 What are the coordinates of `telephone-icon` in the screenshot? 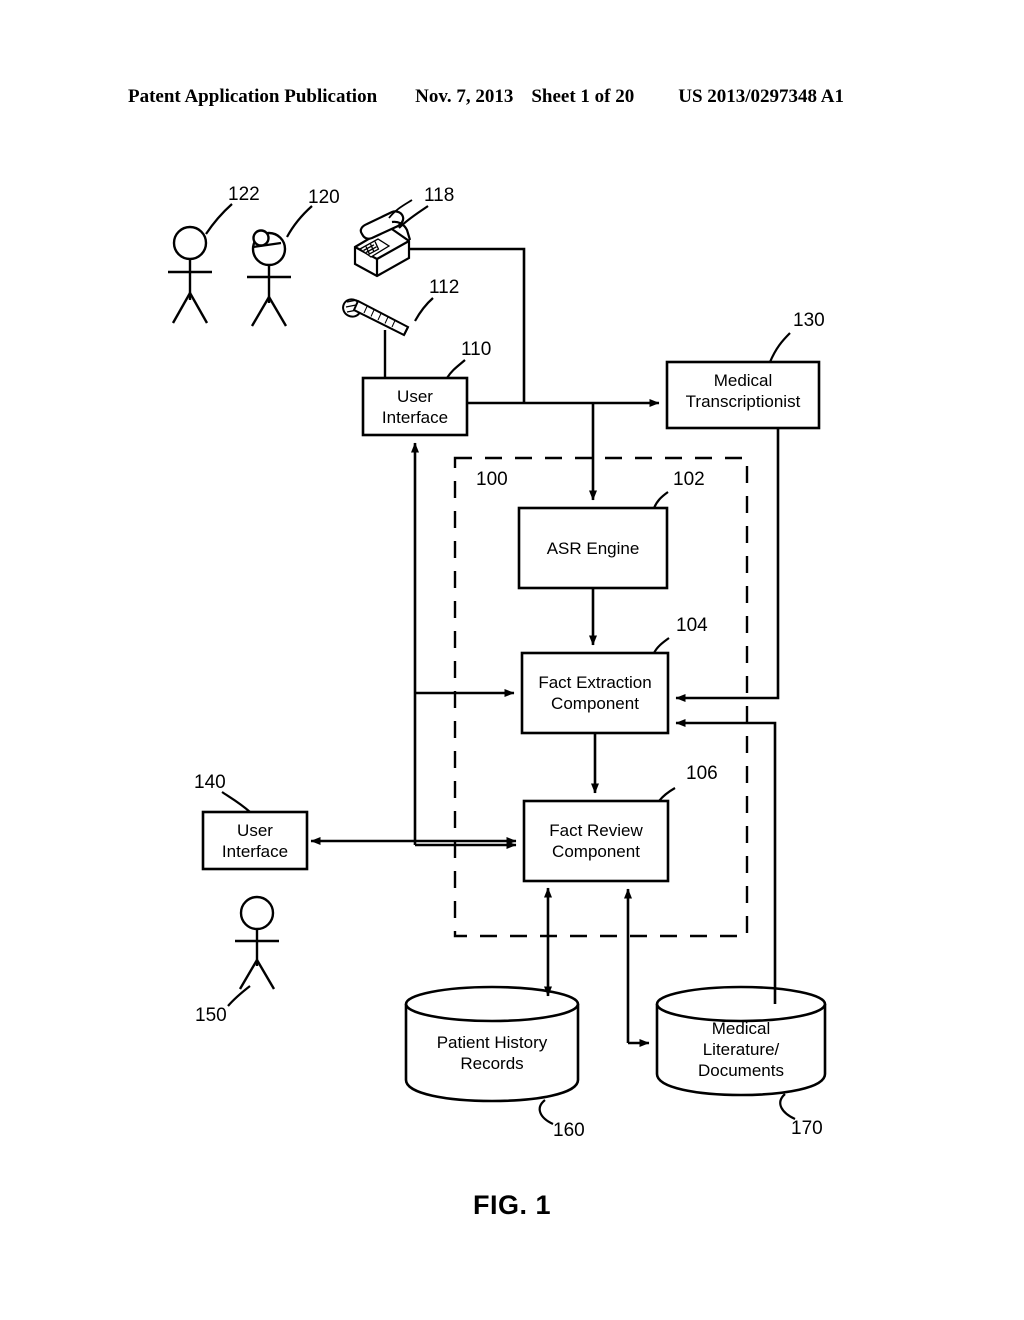 It's located at (383, 238).